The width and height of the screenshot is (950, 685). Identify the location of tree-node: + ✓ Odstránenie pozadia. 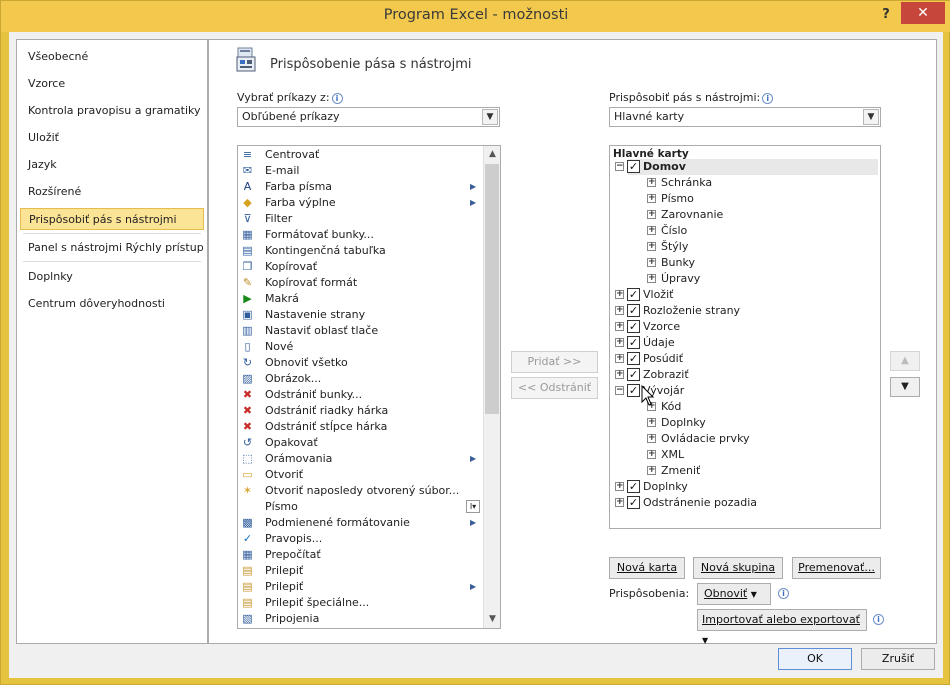
(745, 503).